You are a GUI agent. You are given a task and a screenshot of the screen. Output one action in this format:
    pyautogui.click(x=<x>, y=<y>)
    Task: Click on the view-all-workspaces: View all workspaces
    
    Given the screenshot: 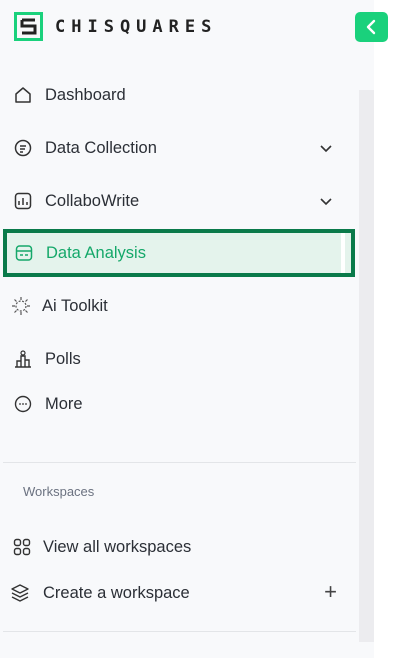 What is the action you would take?
    pyautogui.click(x=178, y=547)
    